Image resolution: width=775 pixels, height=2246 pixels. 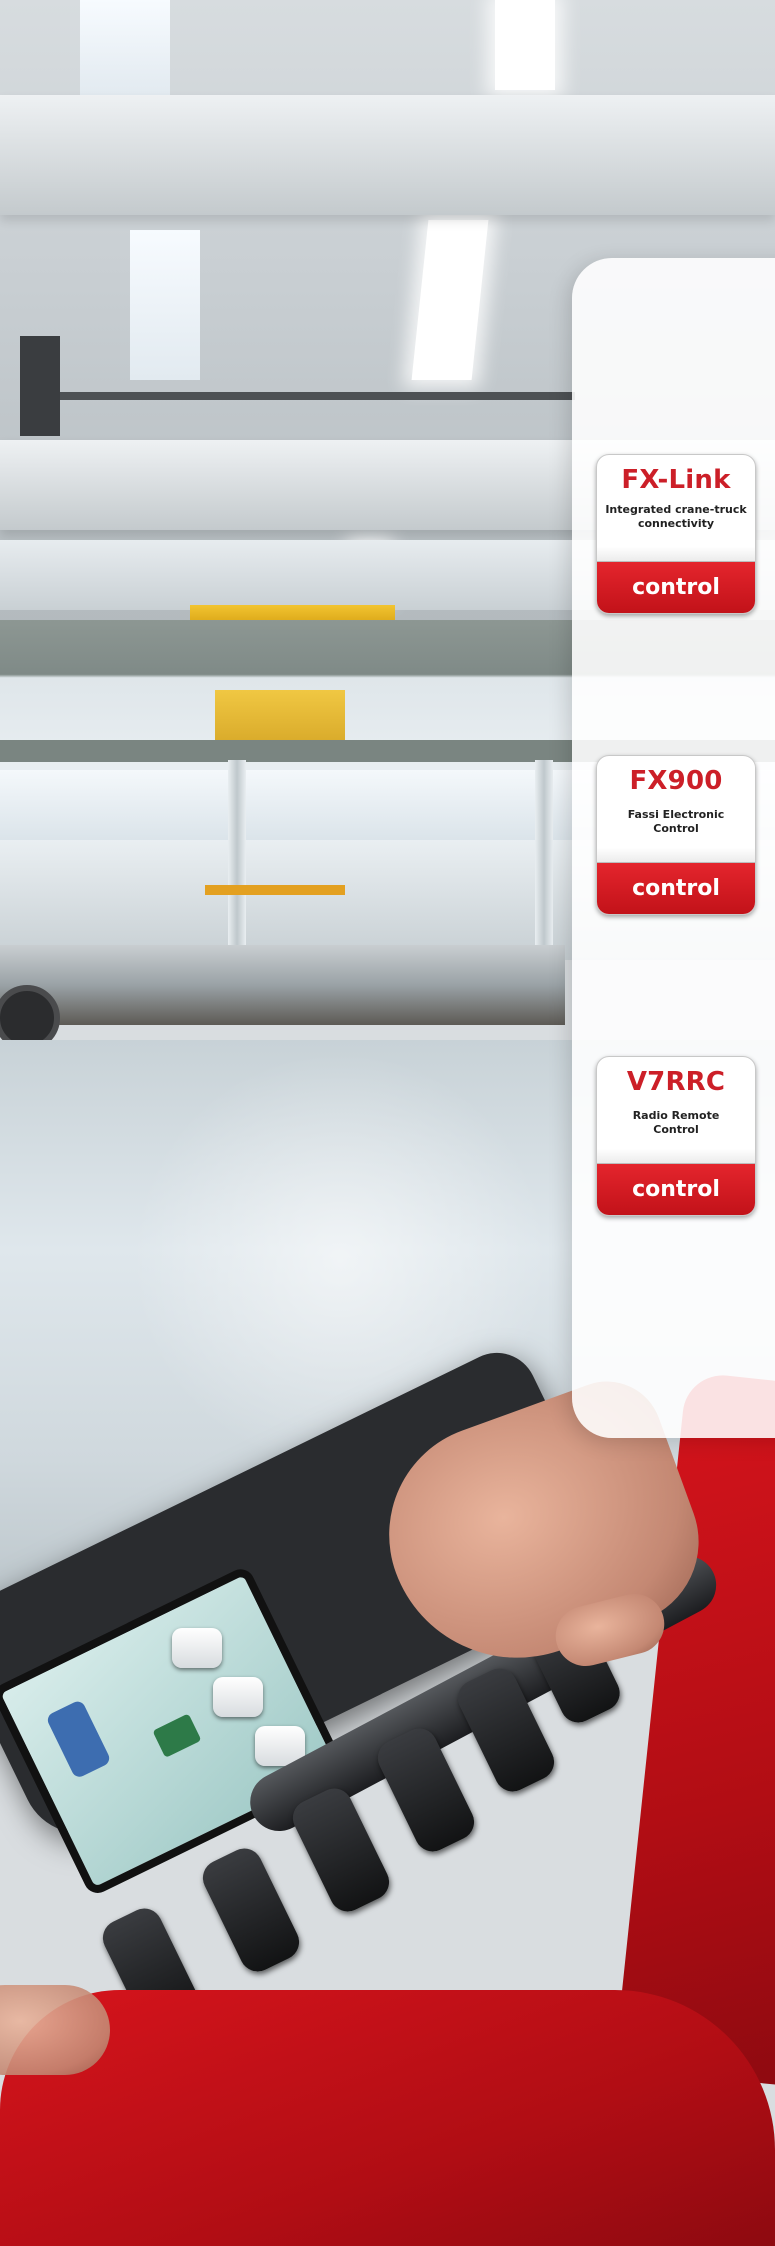 I want to click on trailer, so click(x=282, y=985).